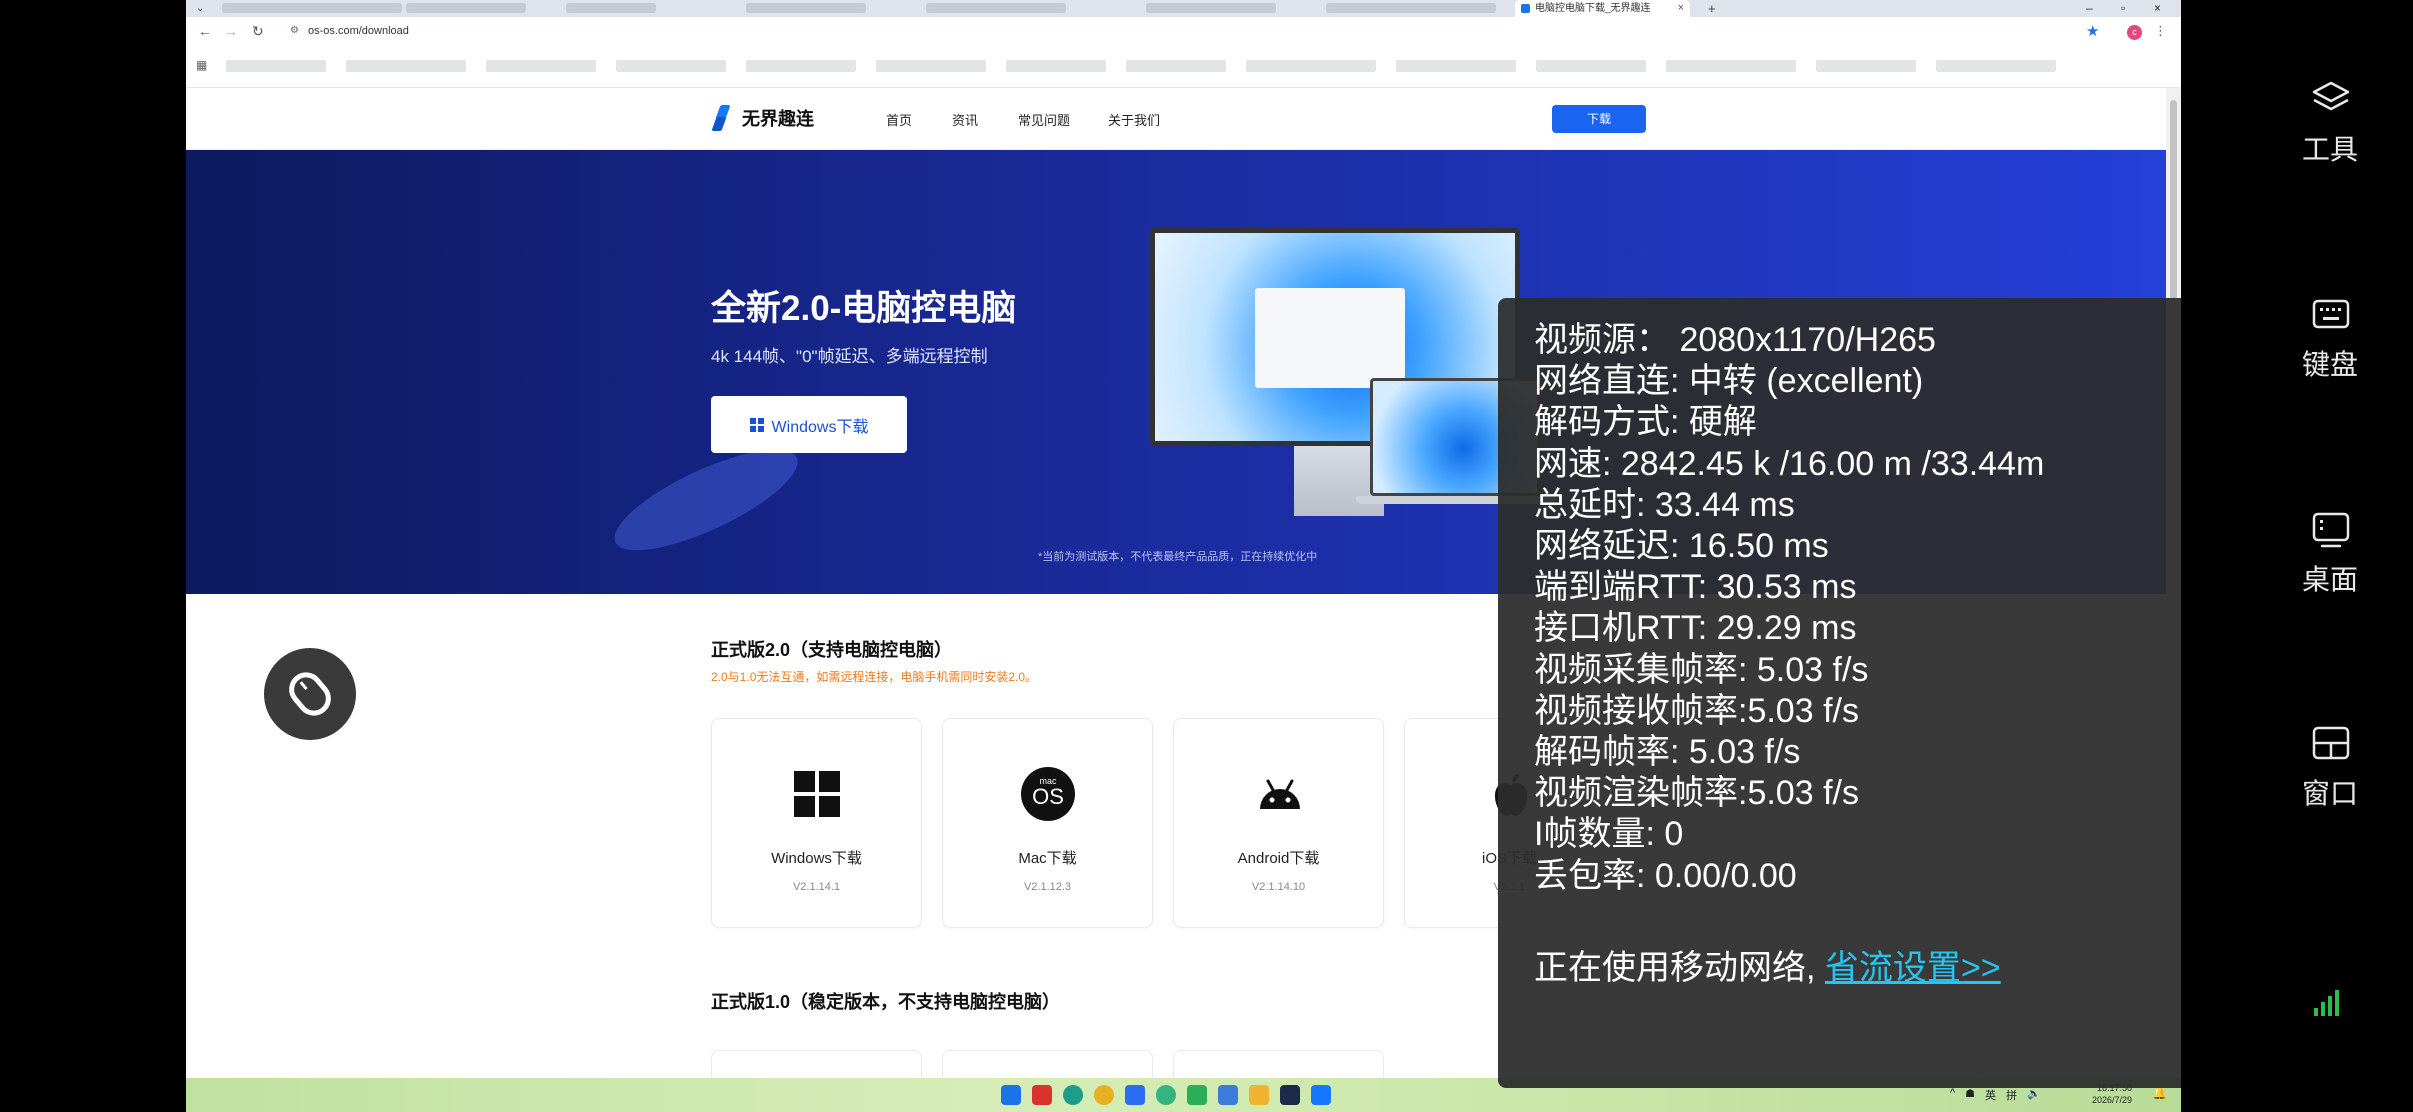 The image size is (2413, 1112). Describe the element at coordinates (1735, 340) in the screenshot. I see `stat-video-source: 视频源： 2080x1170/H265` at that location.